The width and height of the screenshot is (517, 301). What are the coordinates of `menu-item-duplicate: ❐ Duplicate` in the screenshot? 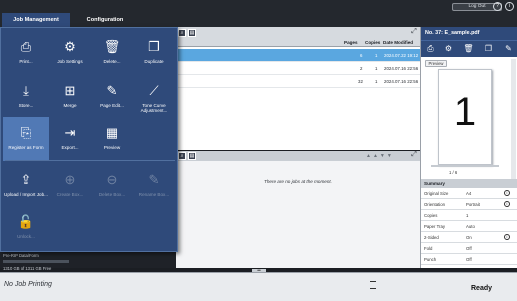 It's located at (154, 53).